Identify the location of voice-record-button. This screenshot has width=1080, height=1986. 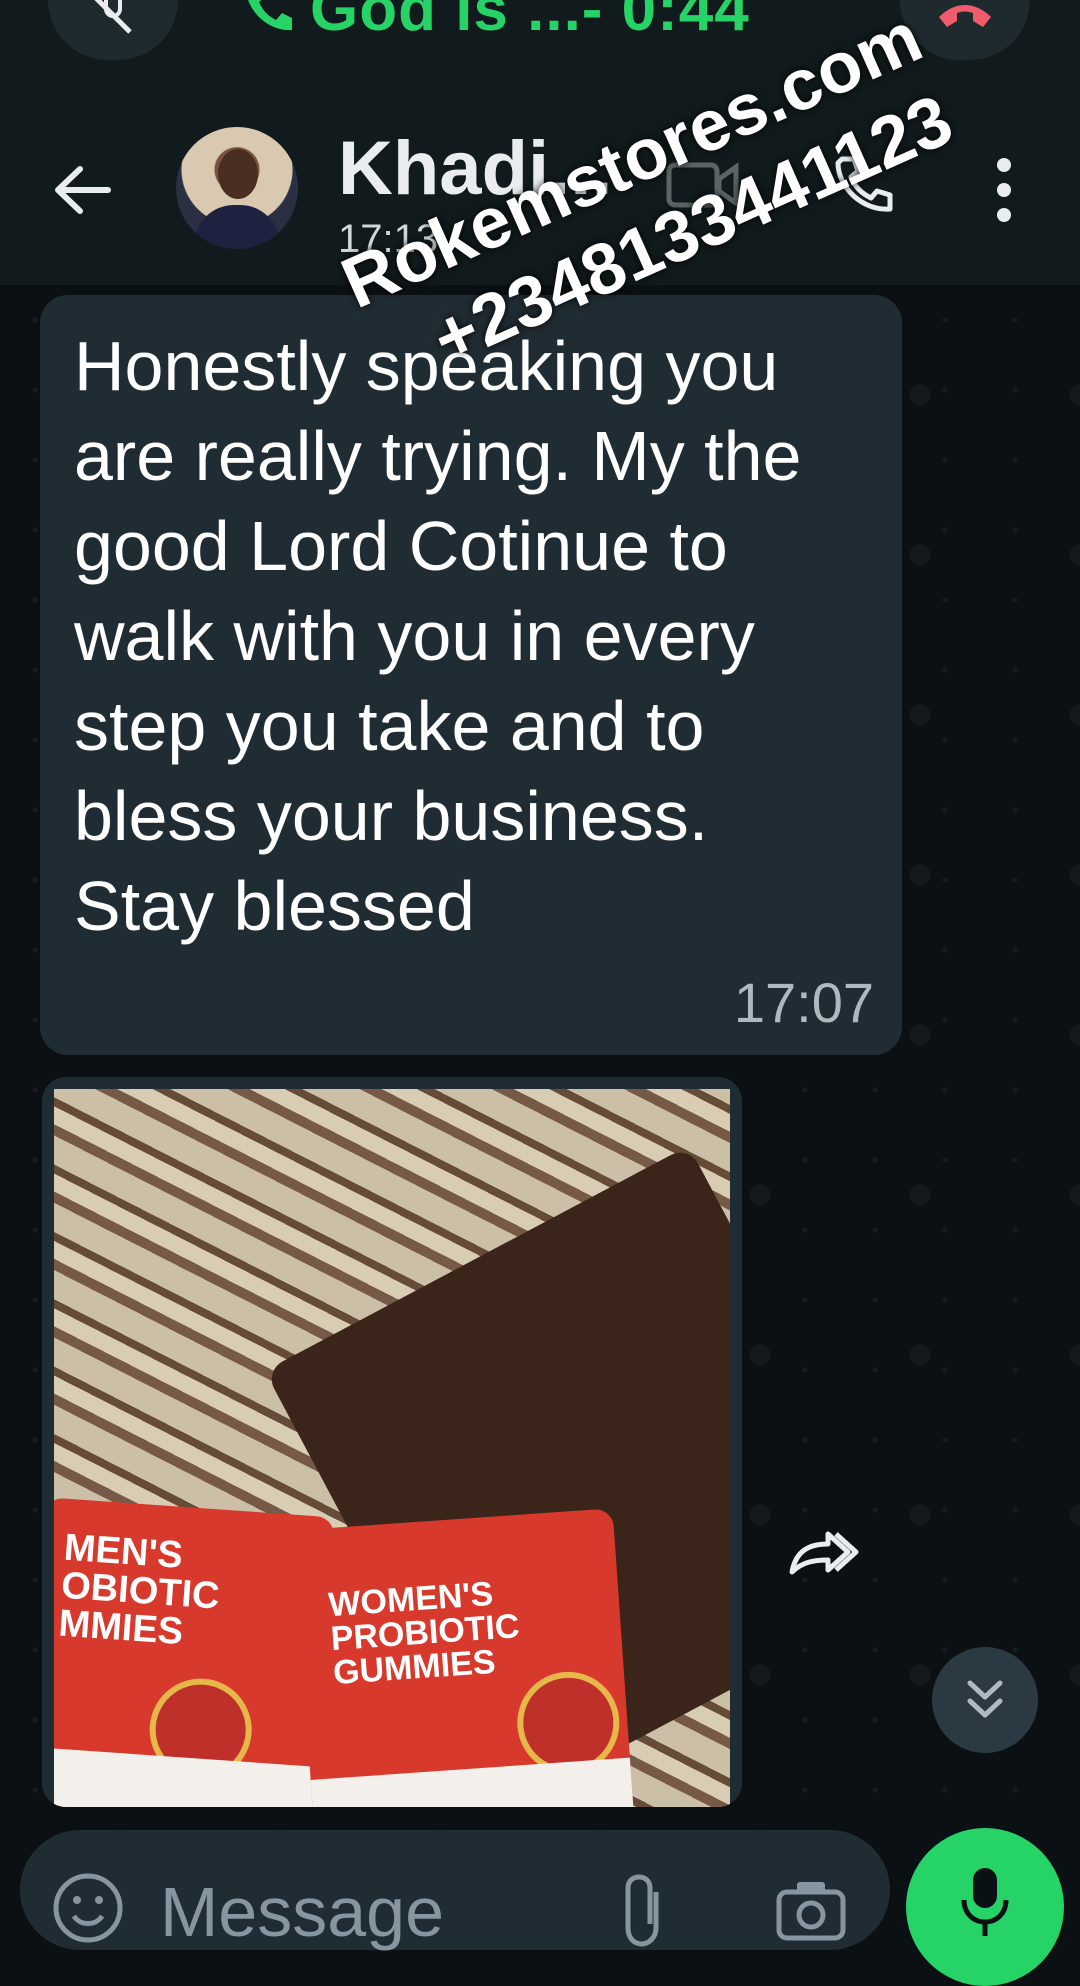
(985, 1907).